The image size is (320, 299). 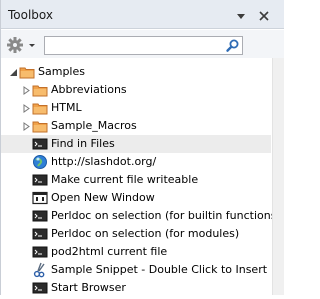 I want to click on tree-item-pod2html: pod2html current file, so click(x=136, y=252).